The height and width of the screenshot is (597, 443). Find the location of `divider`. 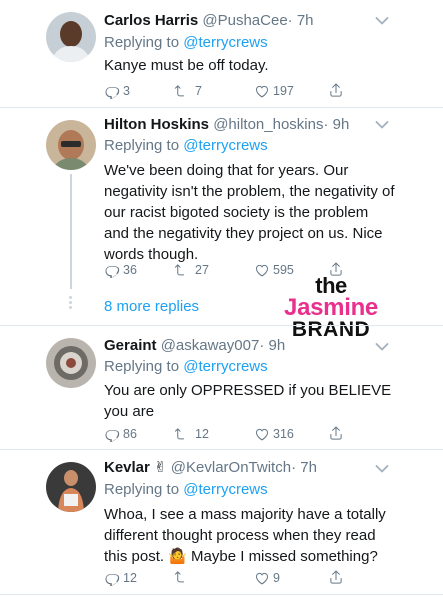

divider is located at coordinates (221, 594).